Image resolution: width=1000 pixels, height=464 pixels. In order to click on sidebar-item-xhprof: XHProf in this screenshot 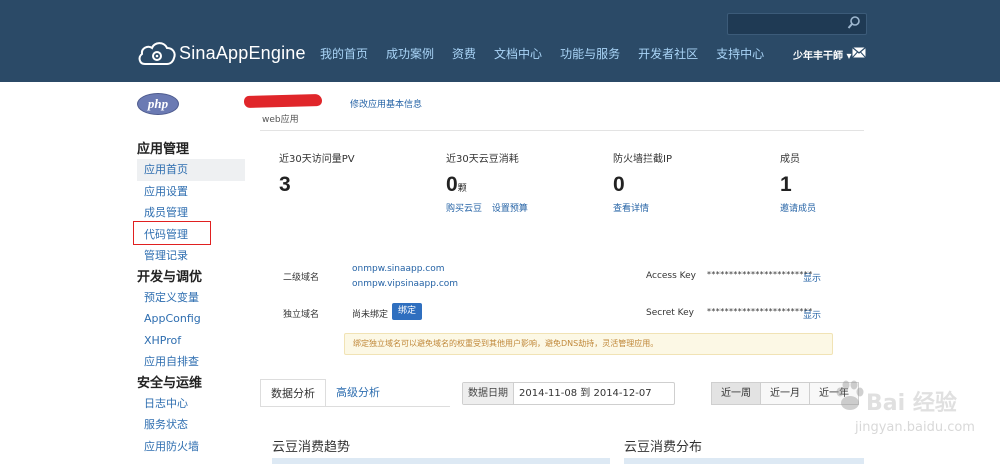, I will do `click(191, 341)`.